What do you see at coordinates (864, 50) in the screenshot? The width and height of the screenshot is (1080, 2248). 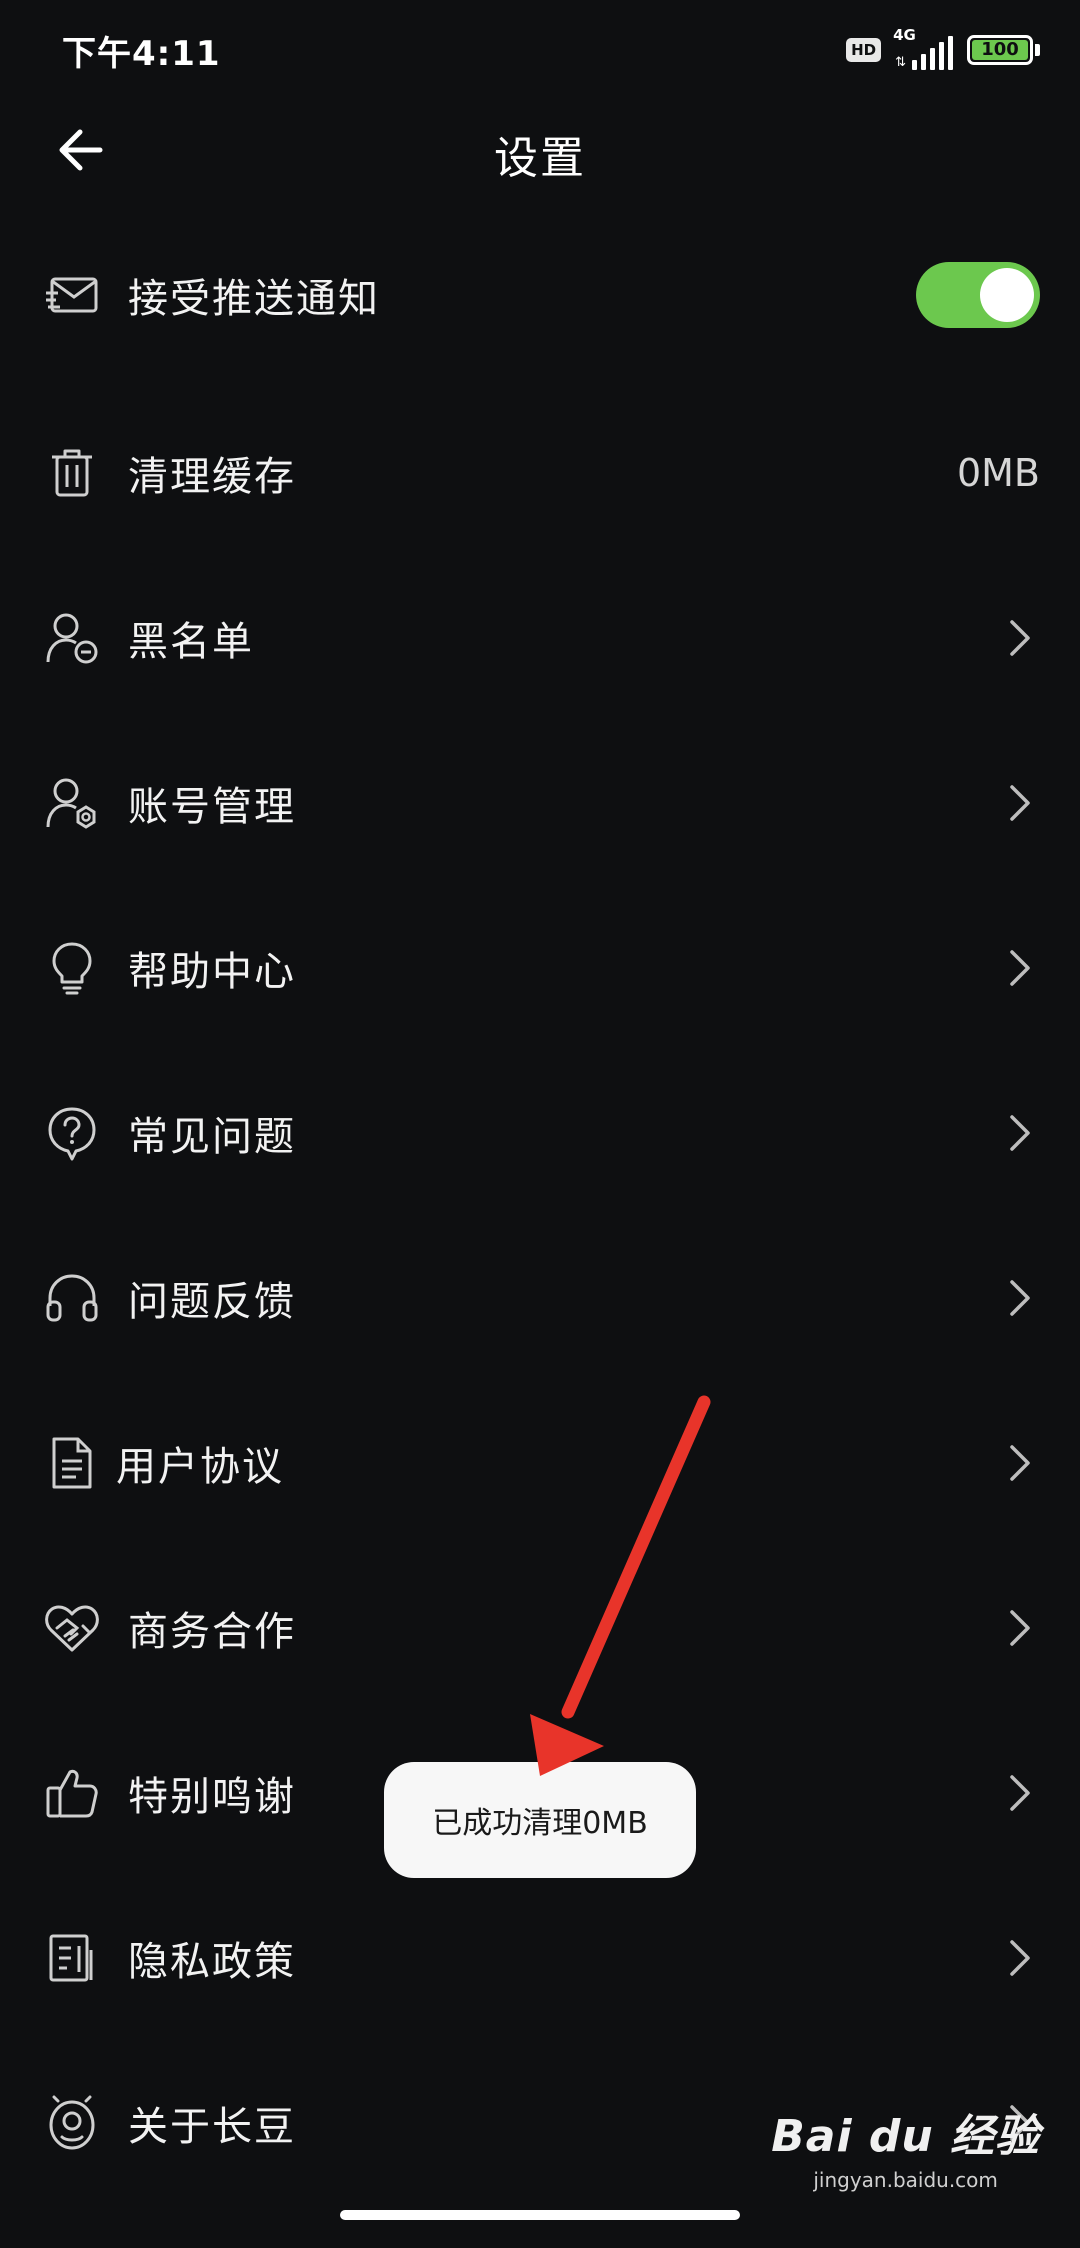 I see `hd-icon: HD` at bounding box center [864, 50].